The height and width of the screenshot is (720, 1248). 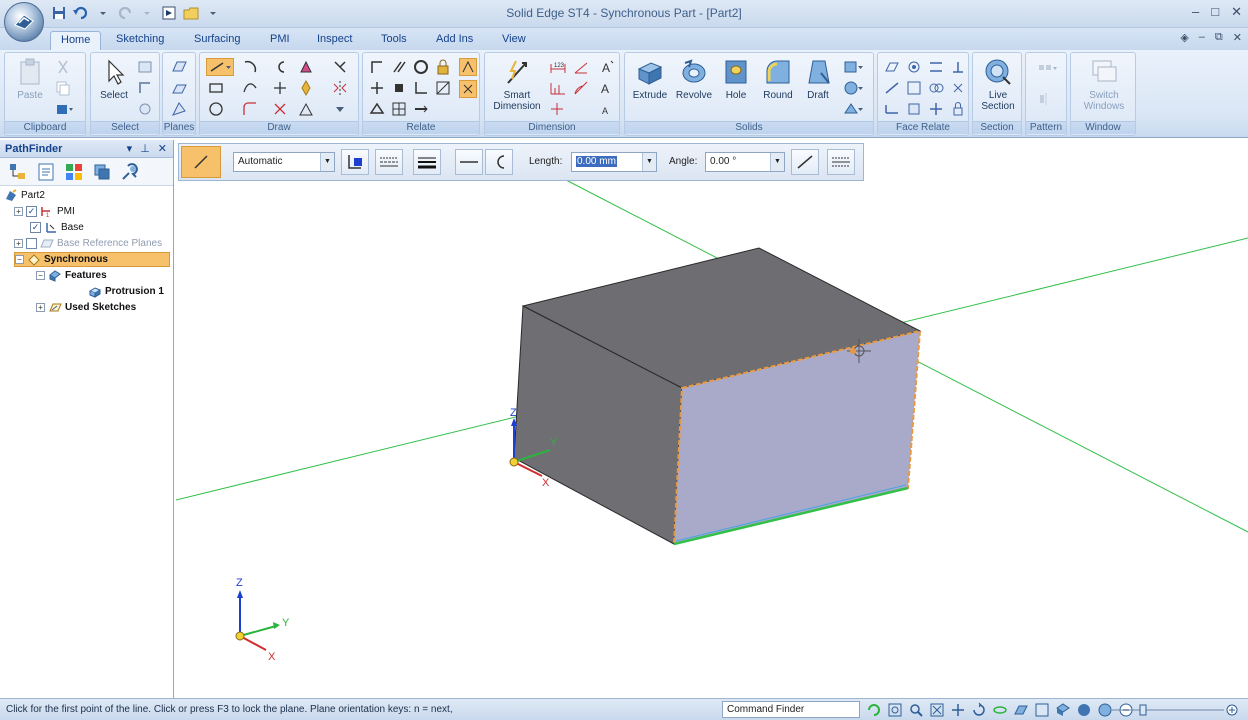 I want to click on close-button: ✕, so click(x=1236, y=12).